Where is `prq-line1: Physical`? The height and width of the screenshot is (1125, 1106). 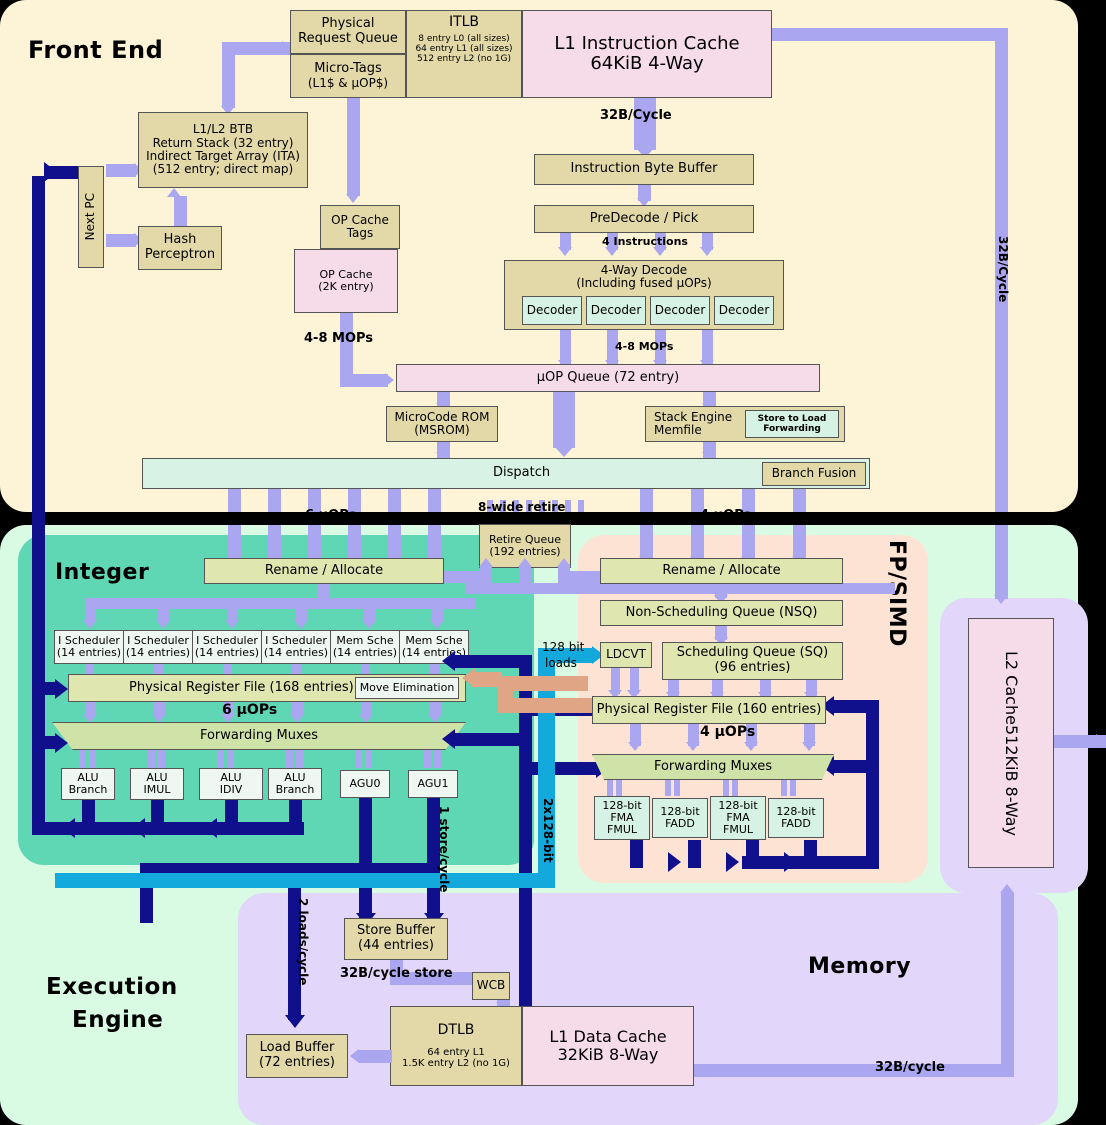
prq-line1: Physical is located at coordinates (348, 24).